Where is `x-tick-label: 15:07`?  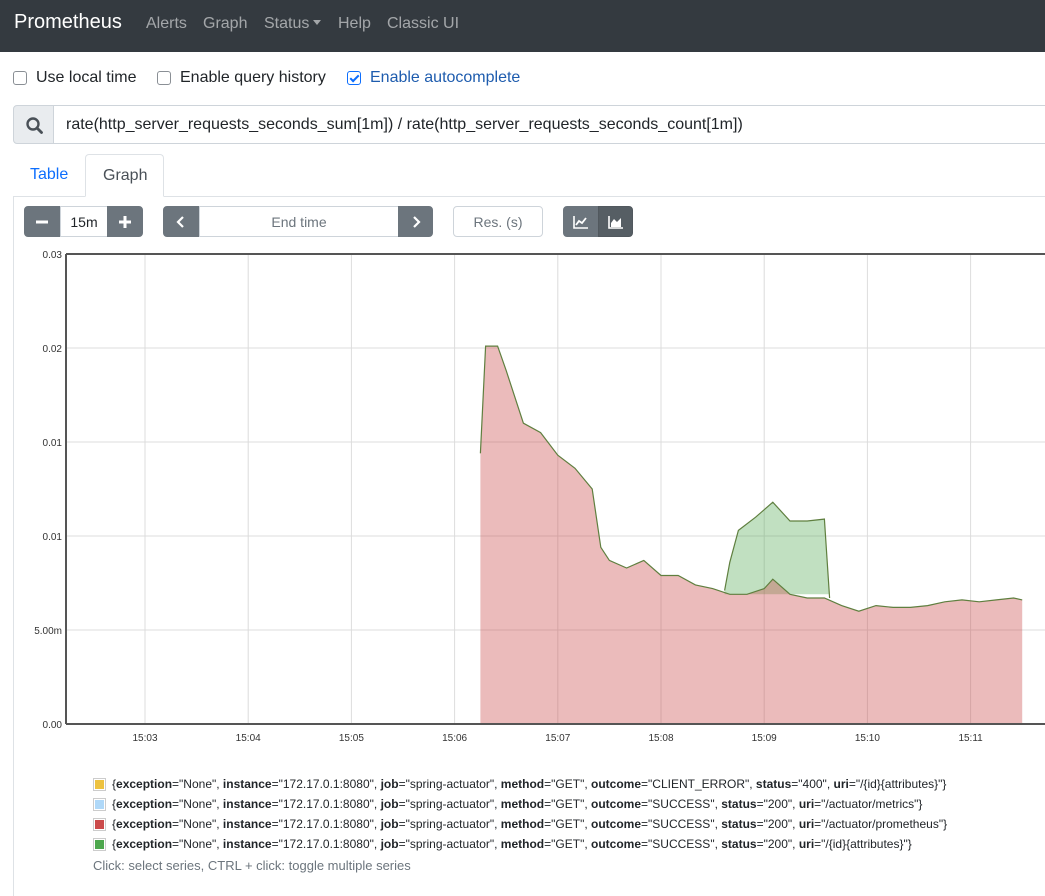 x-tick-label: 15:07 is located at coordinates (557, 738).